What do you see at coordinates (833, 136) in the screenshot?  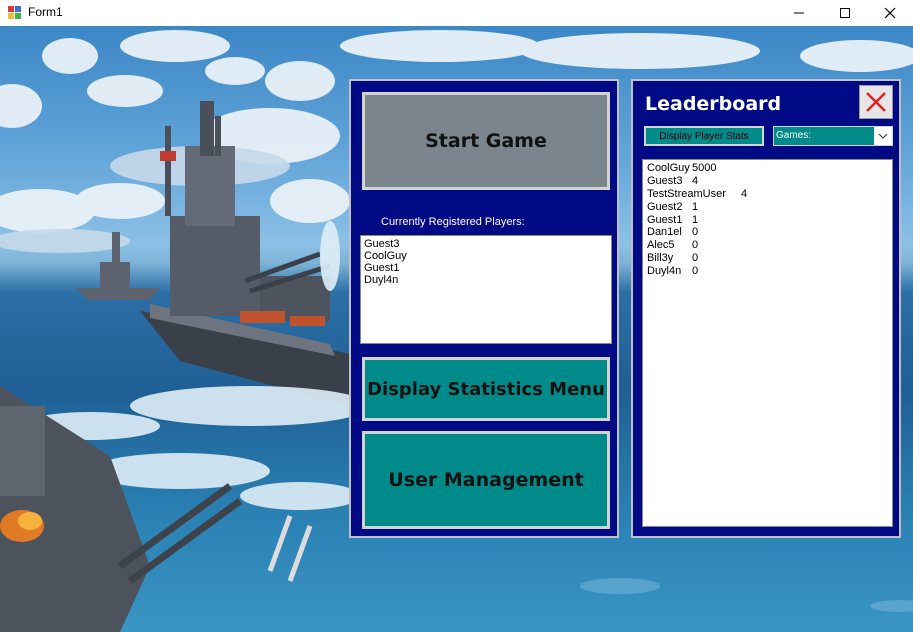 I see `games-dropdown: Games:` at bounding box center [833, 136].